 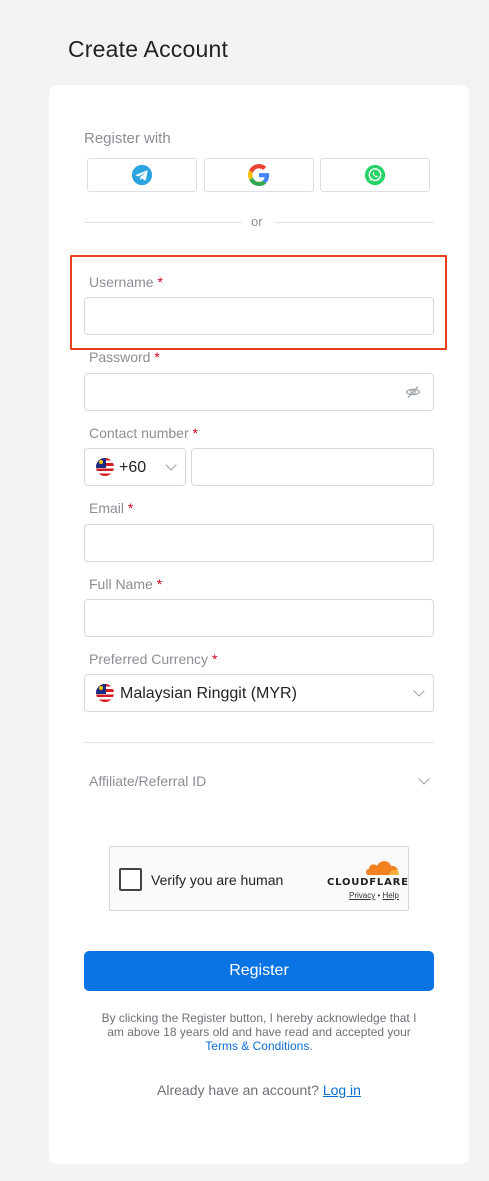 I want to click on telegram-icon, so click(x=142, y=175).